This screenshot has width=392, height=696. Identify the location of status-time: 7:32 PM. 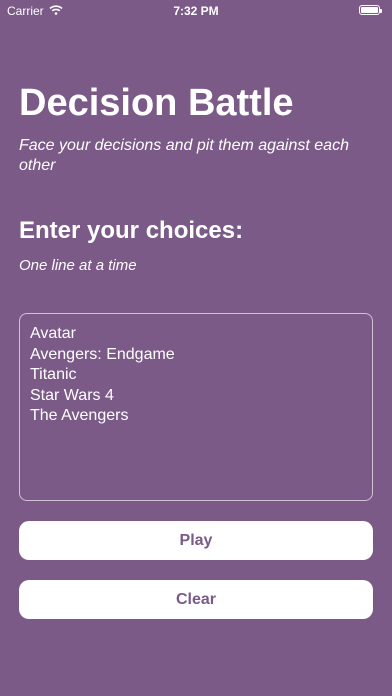
(196, 11).